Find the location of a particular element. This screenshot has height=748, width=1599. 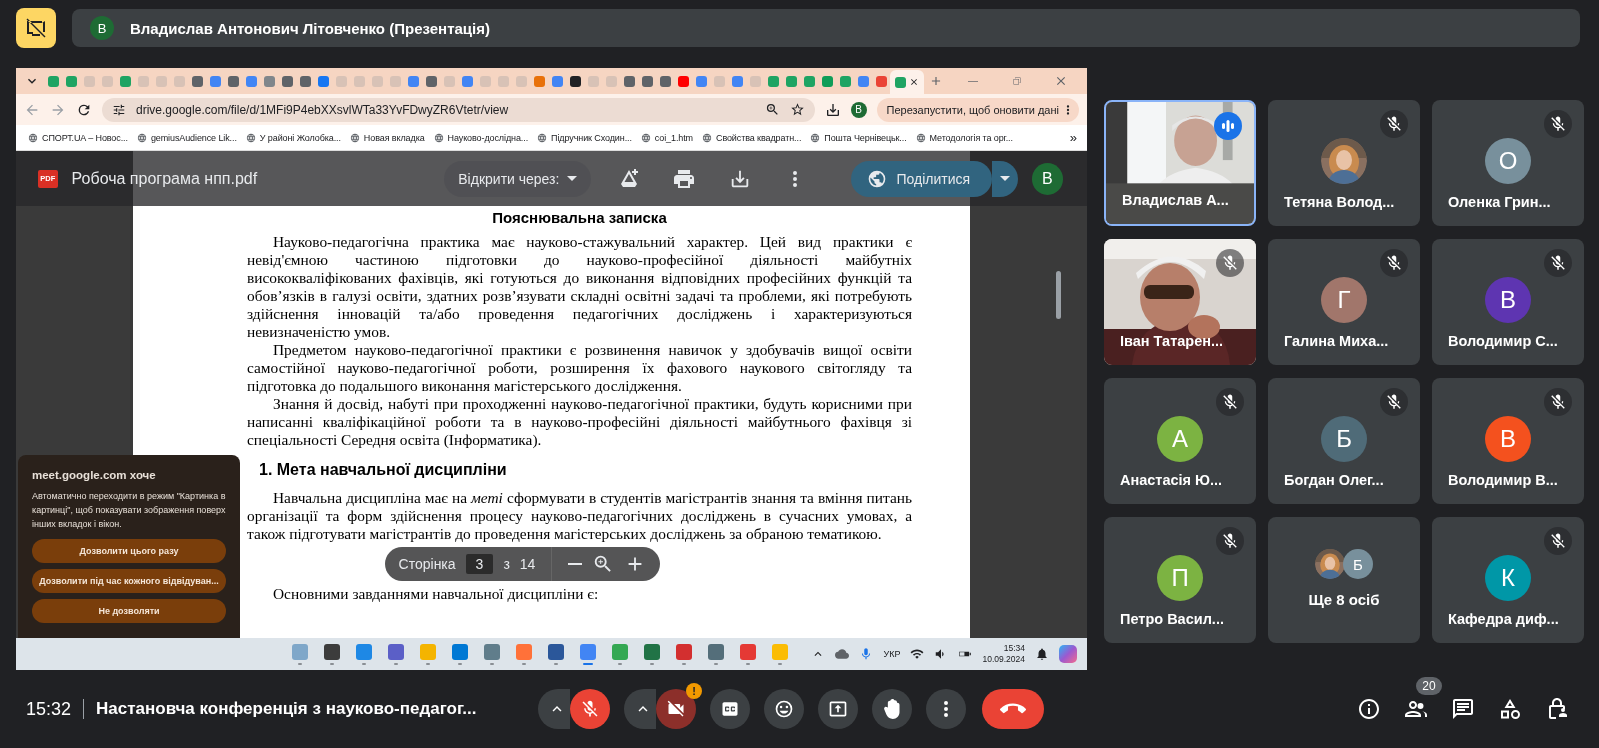

captions-button is located at coordinates (730, 709).